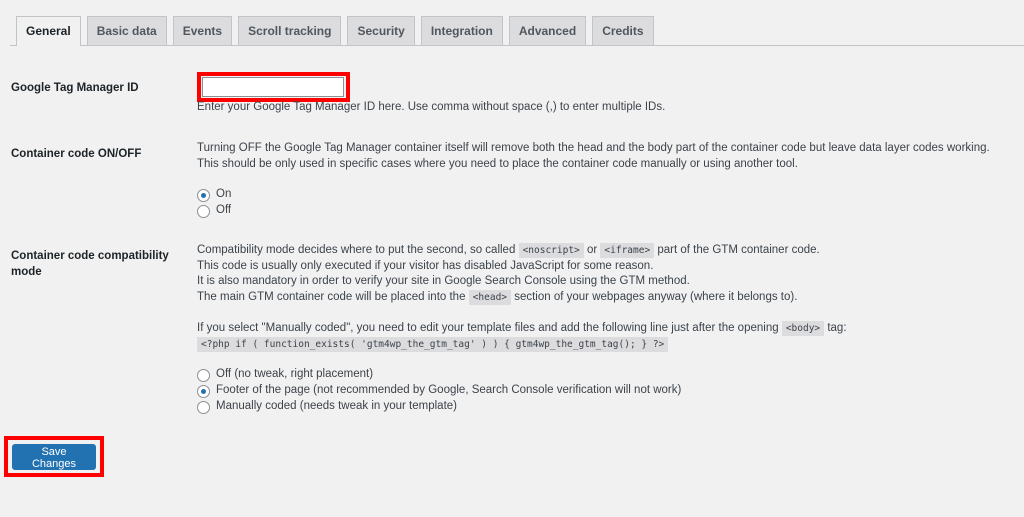 This screenshot has width=1024, height=517. I want to click on radio-label: On, so click(224, 194).